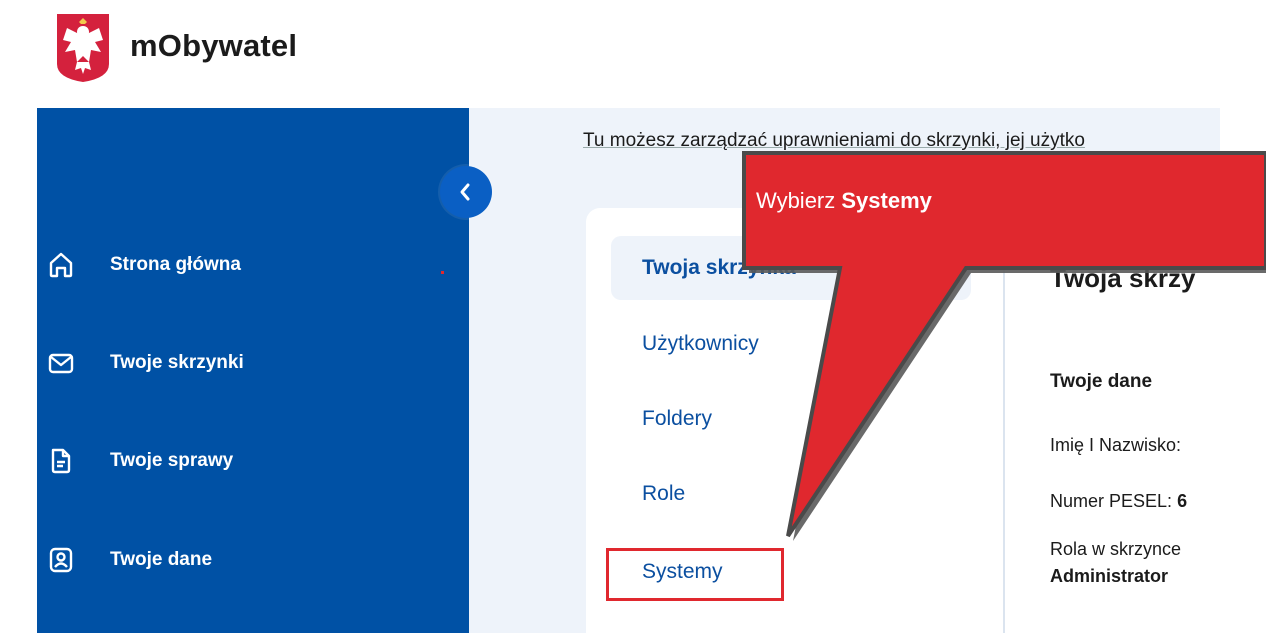 This screenshot has width=1266, height=633. Describe the element at coordinates (791, 494) in the screenshot. I see `menu-item-role: Role` at that location.